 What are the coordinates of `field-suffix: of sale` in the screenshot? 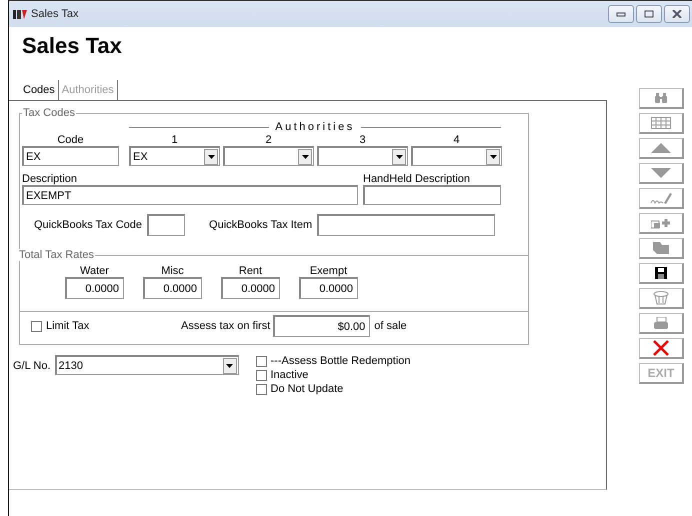 It's located at (390, 326).